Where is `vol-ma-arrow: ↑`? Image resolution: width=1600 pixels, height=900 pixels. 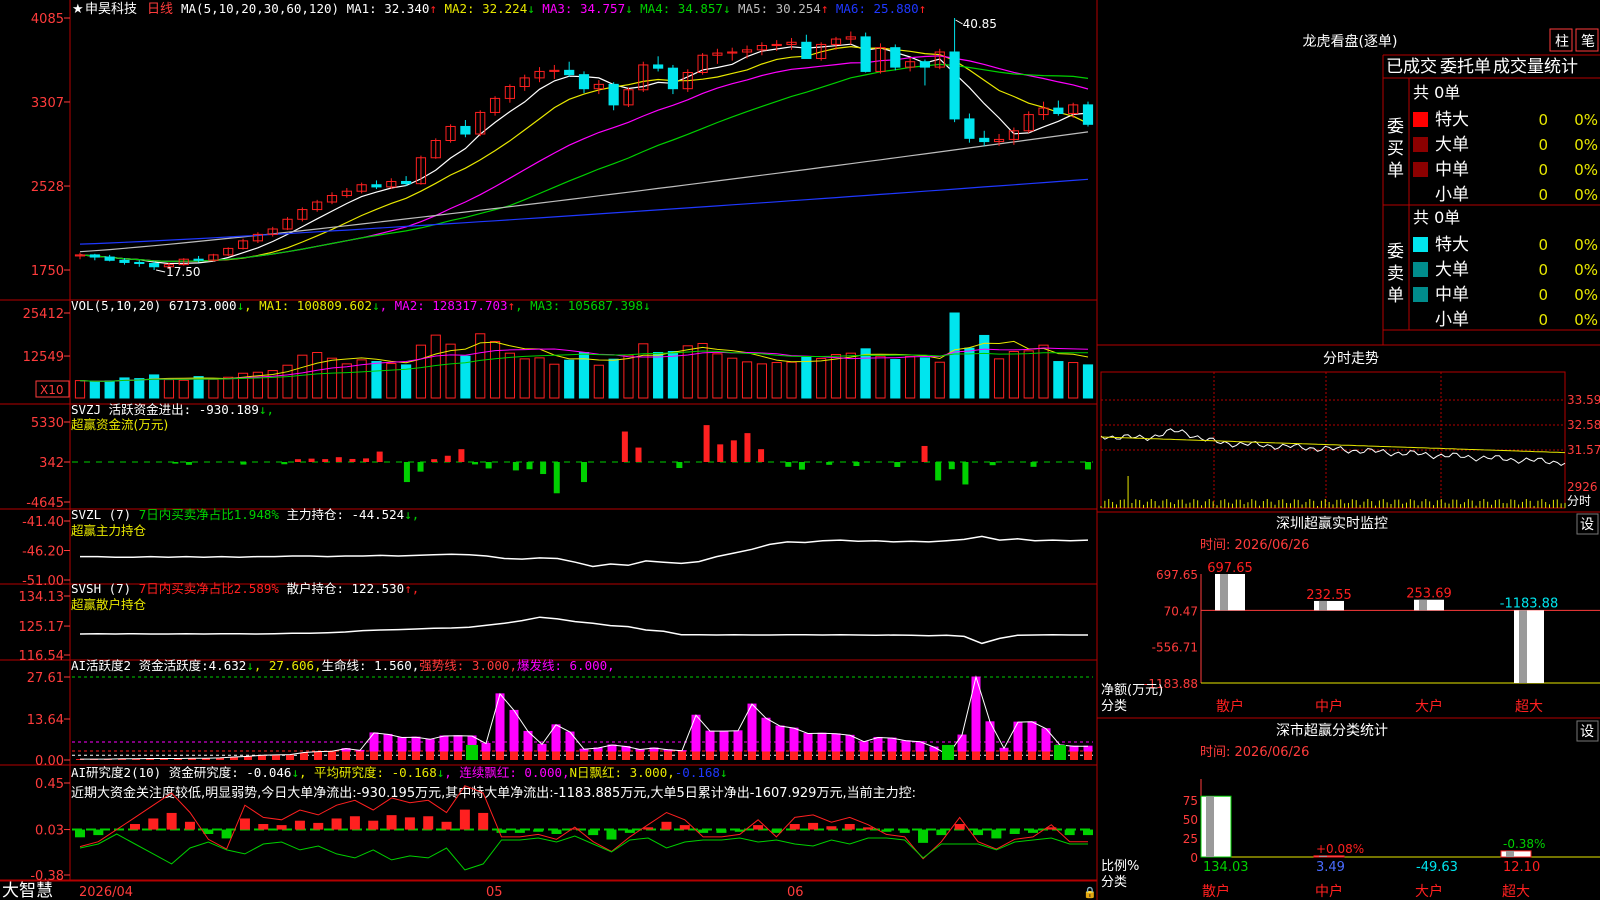 vol-ma-arrow: ↑ is located at coordinates (512, 305).